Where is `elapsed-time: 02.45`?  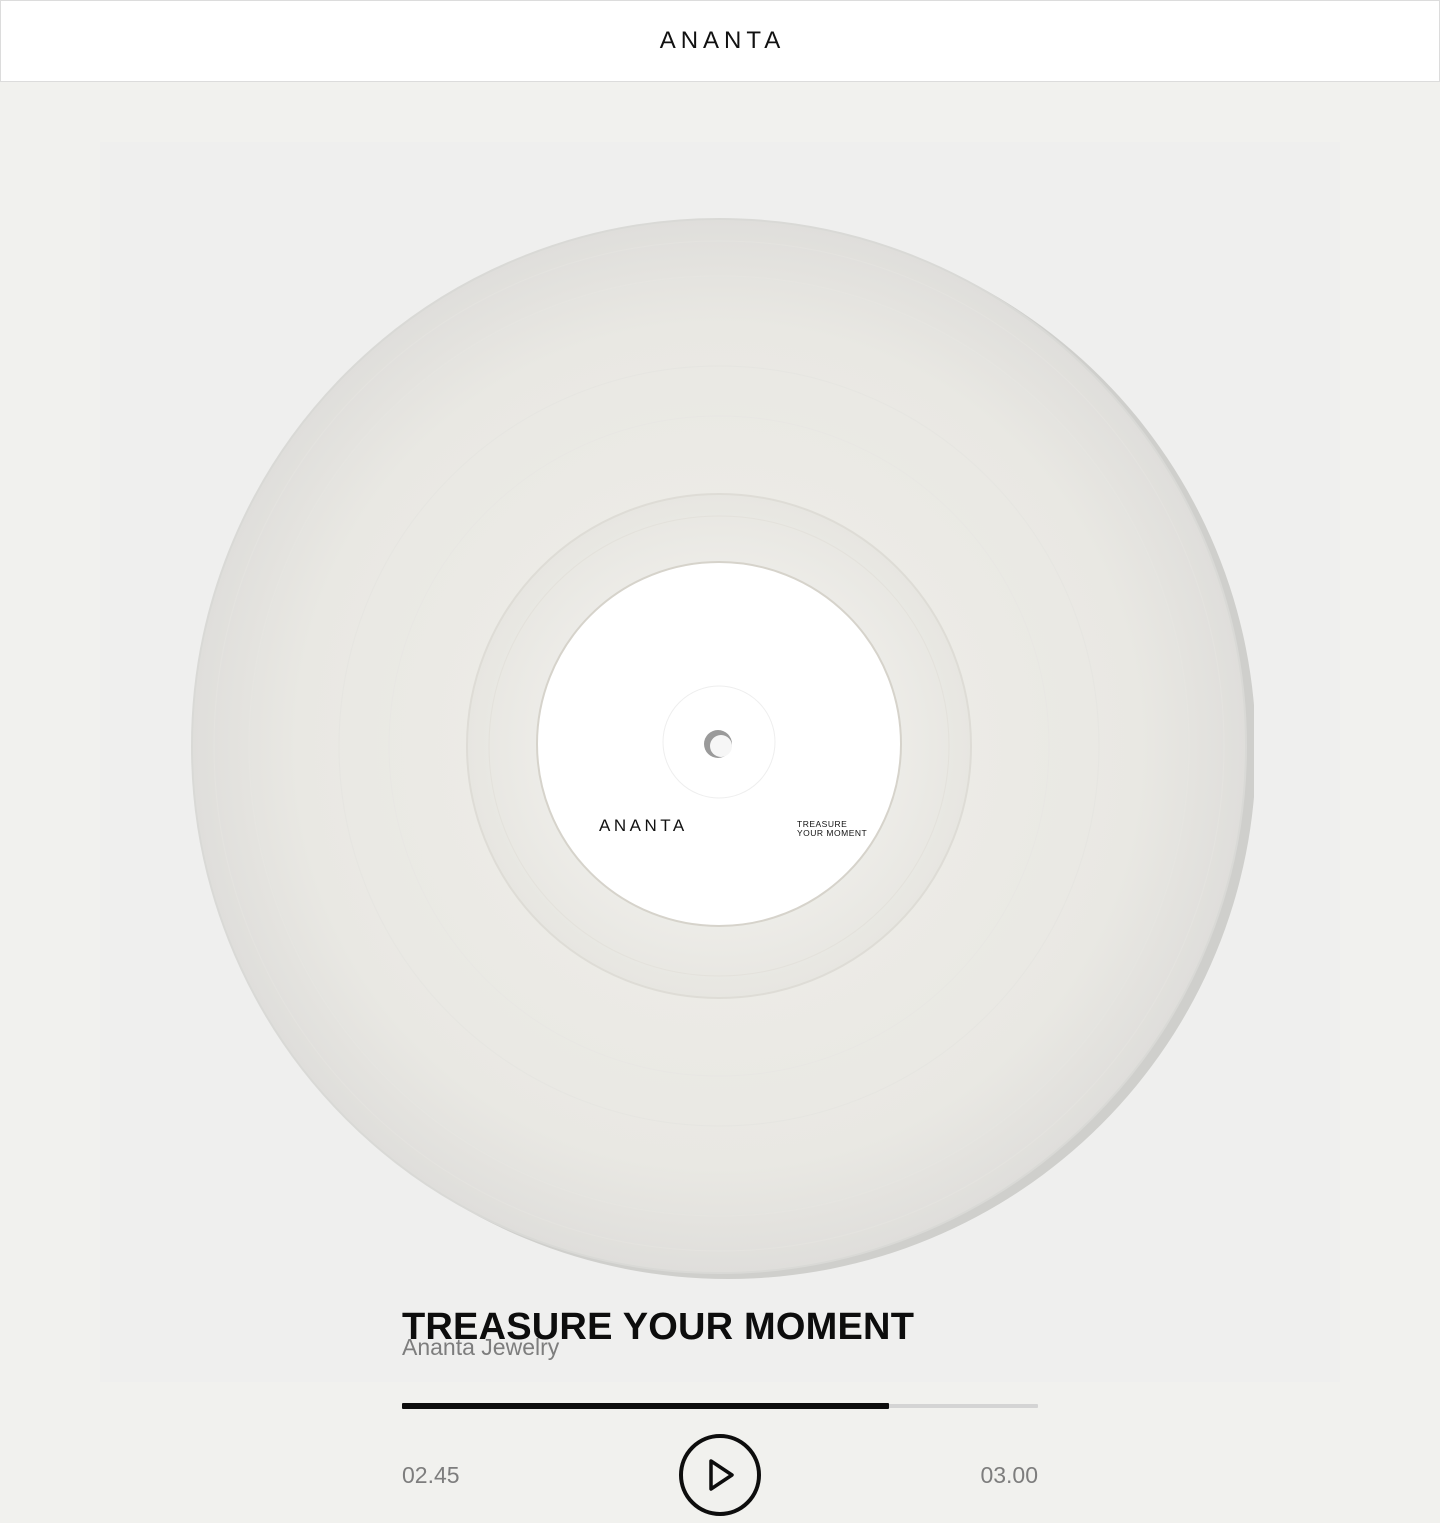 elapsed-time: 02.45 is located at coordinates (431, 1475).